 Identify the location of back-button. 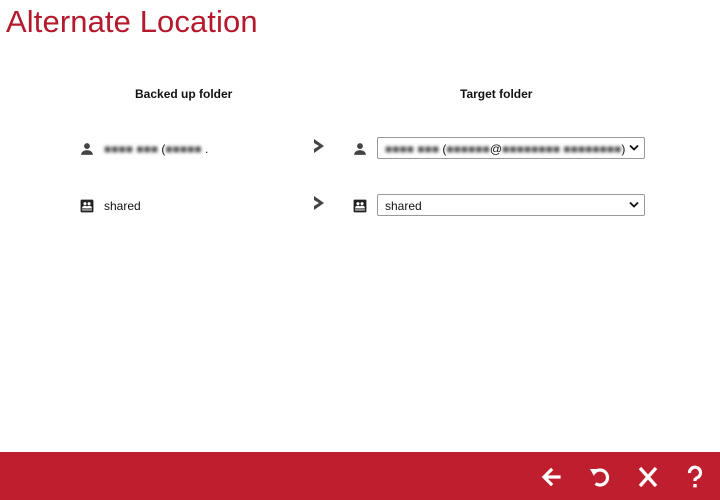
(551, 477).